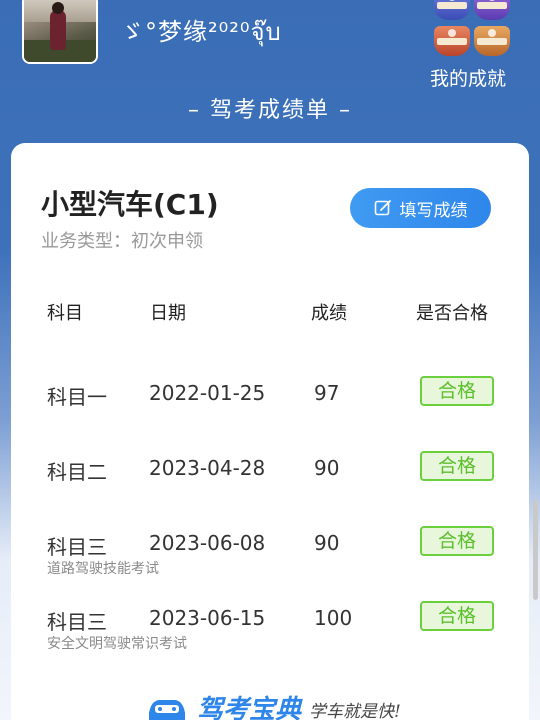  What do you see at coordinates (77, 472) in the screenshot?
I see `row-subject: 科目二` at bounding box center [77, 472].